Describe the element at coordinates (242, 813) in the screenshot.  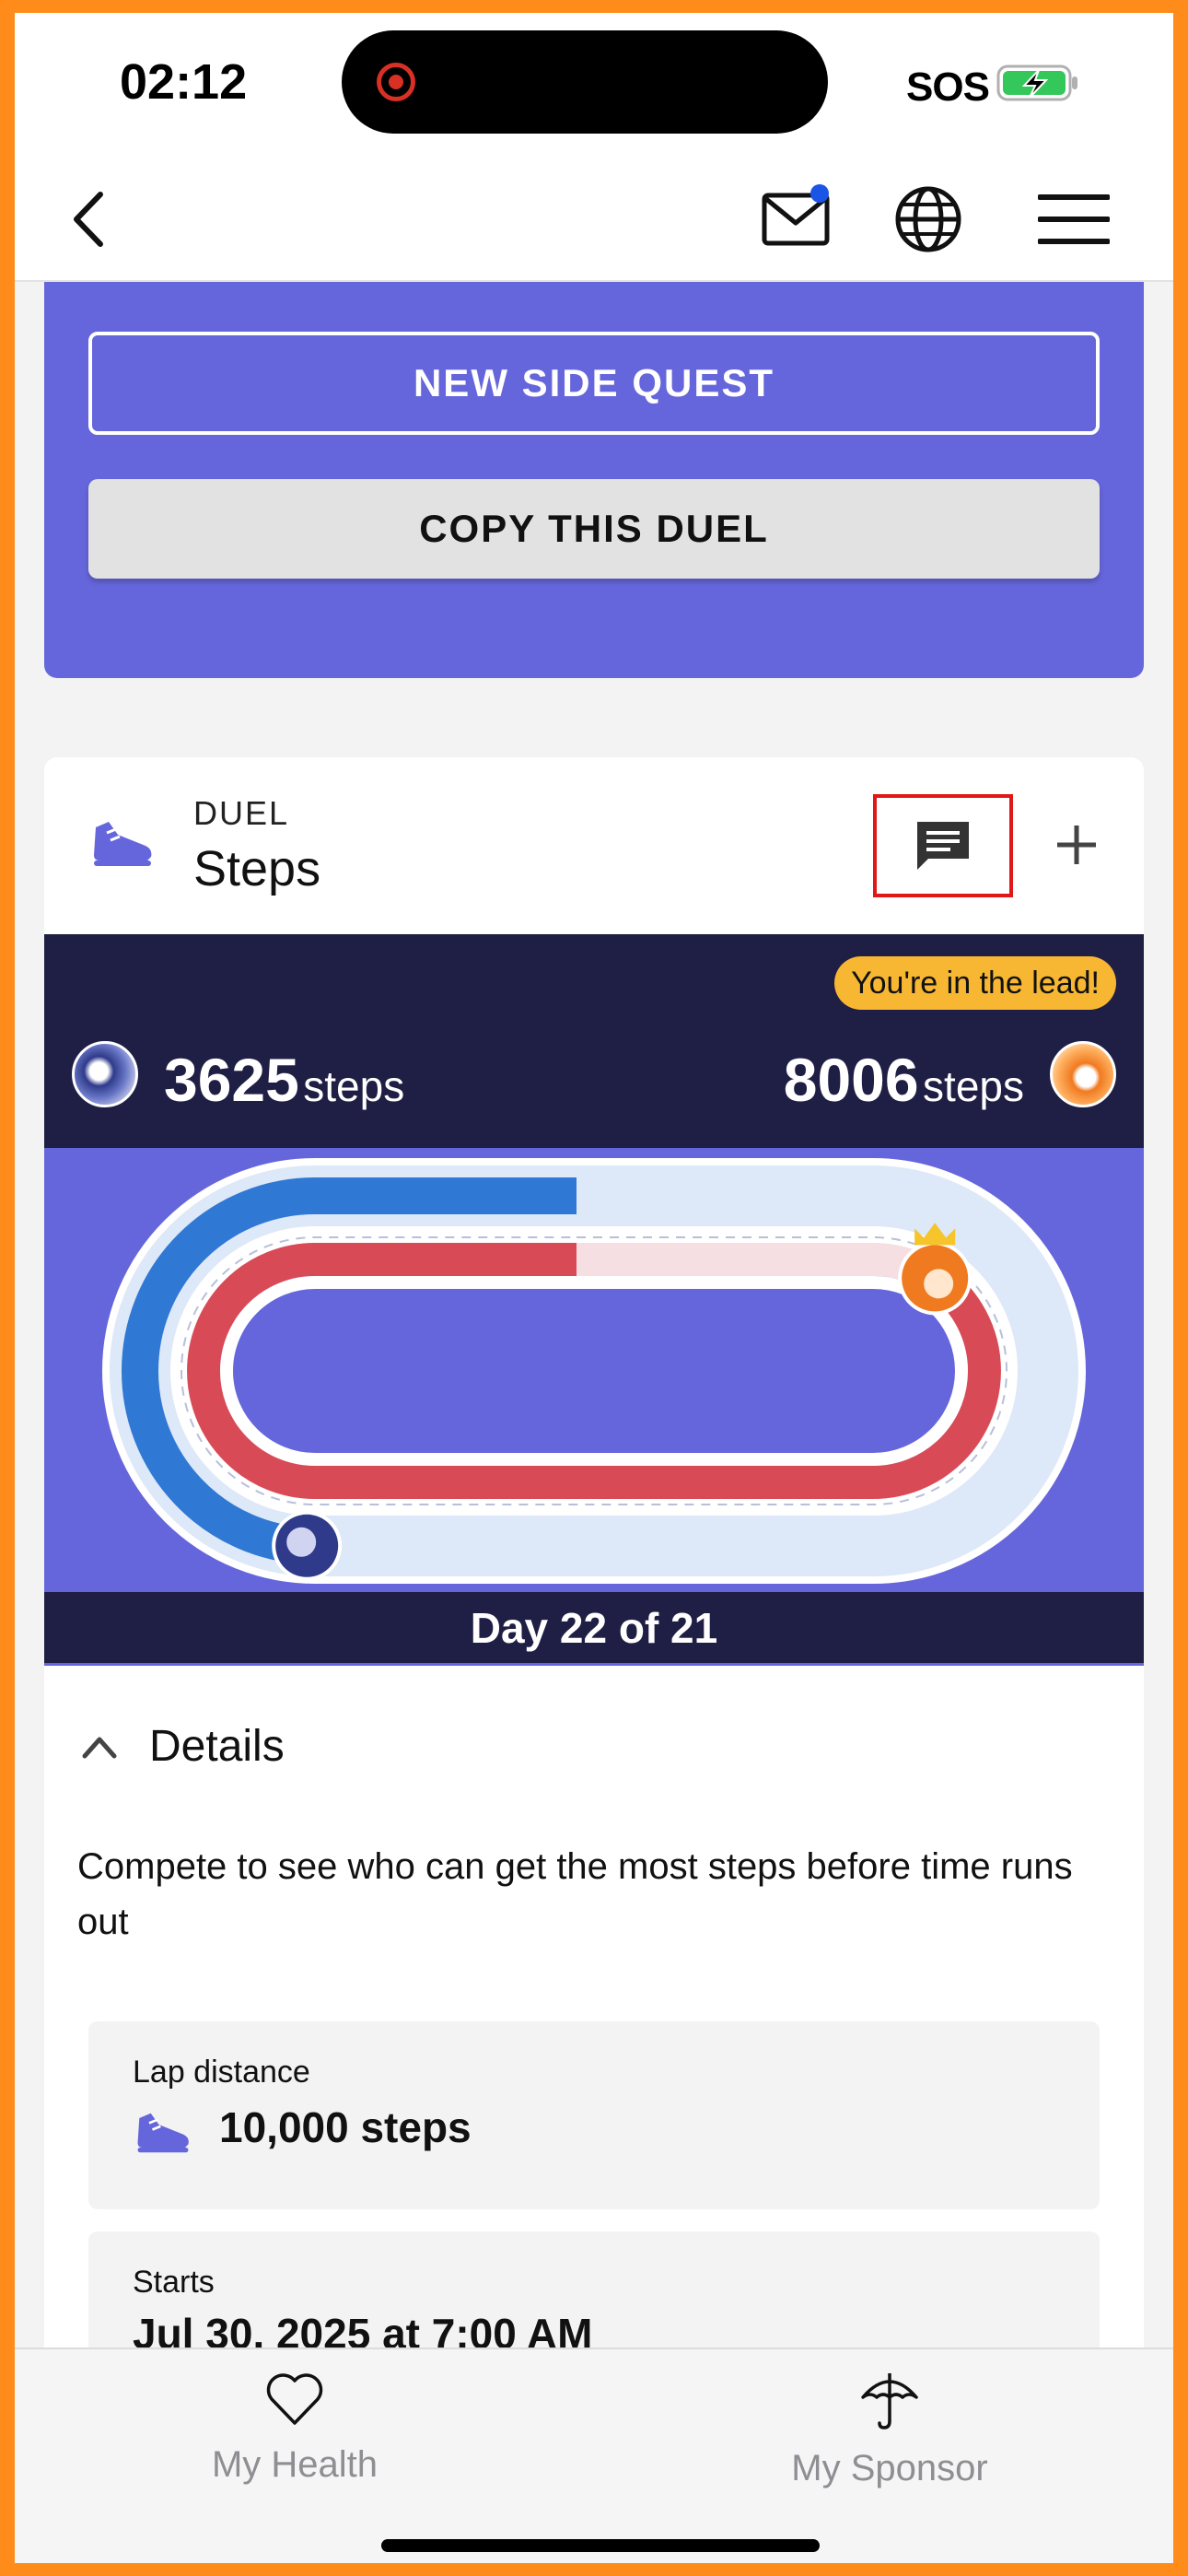
I see `duel-type-label: DUEL` at that location.